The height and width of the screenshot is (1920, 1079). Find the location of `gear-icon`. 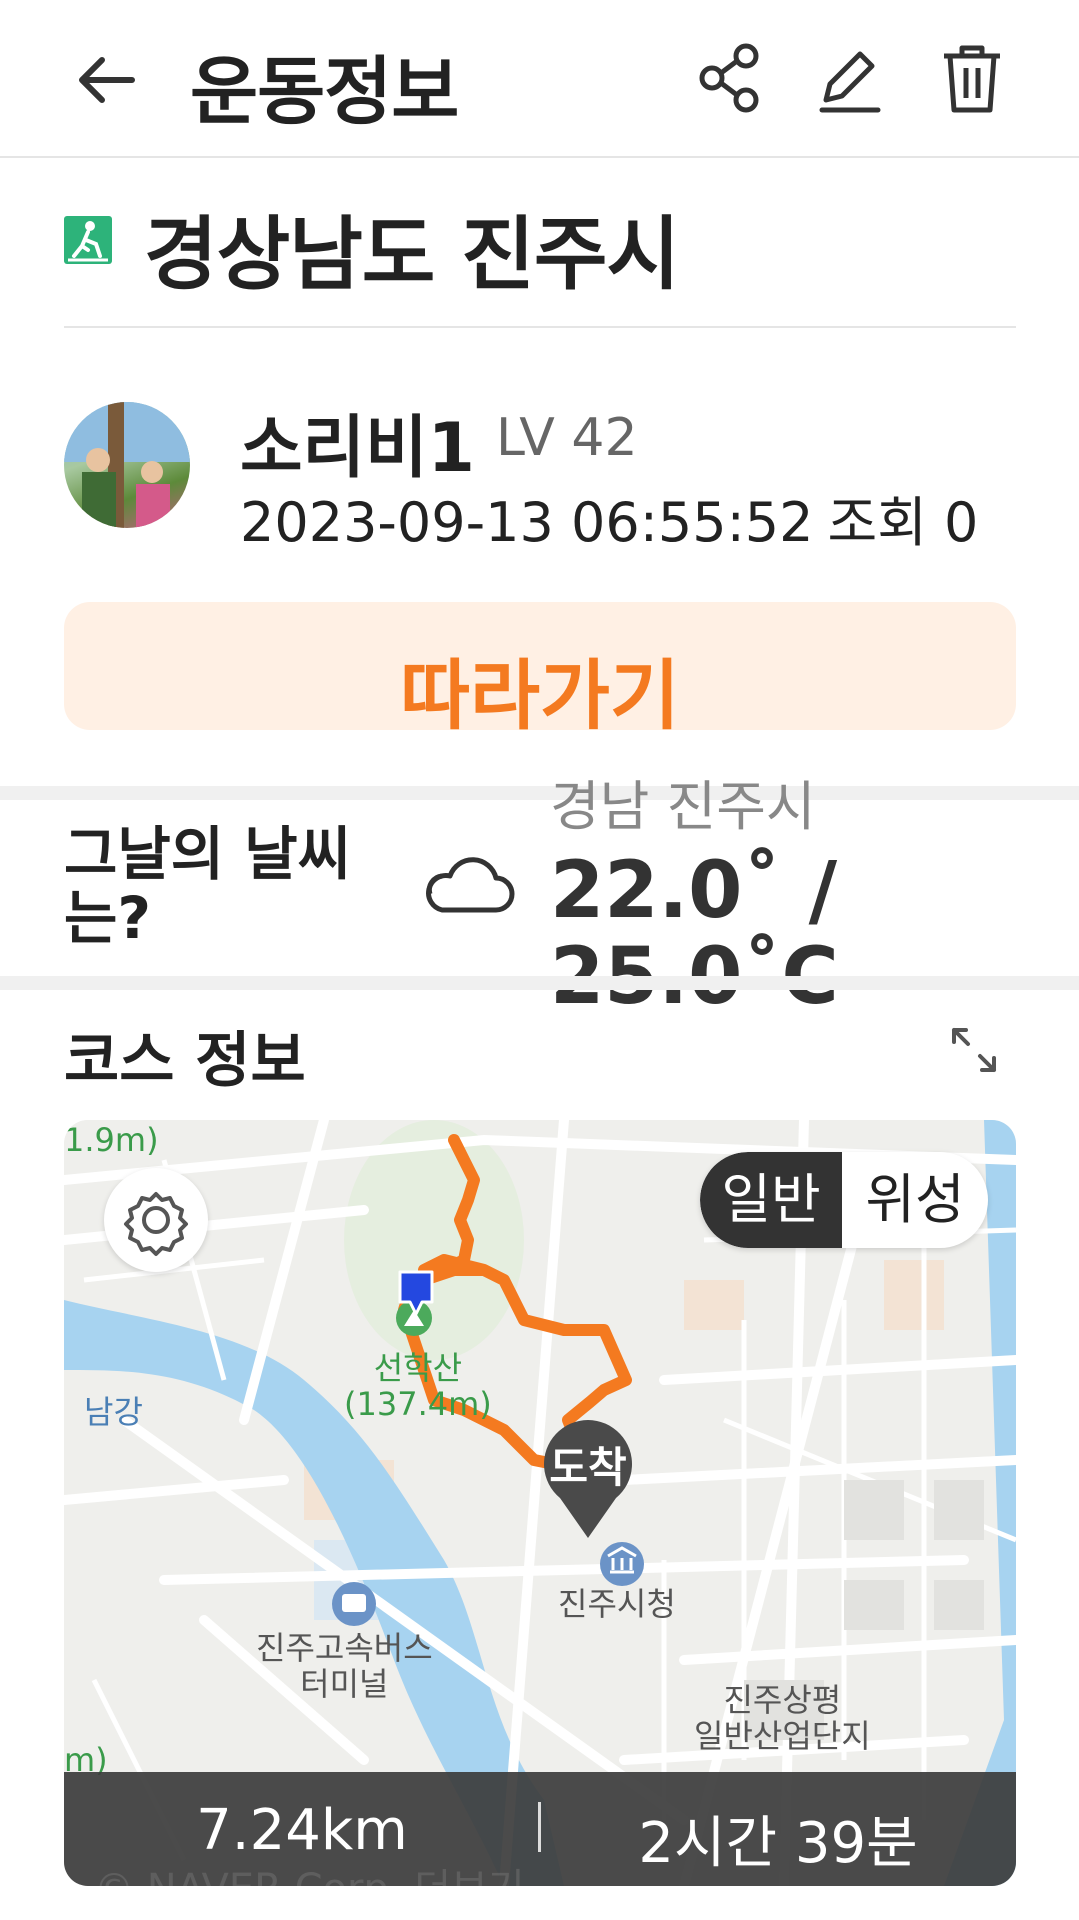

gear-icon is located at coordinates (156, 1224).